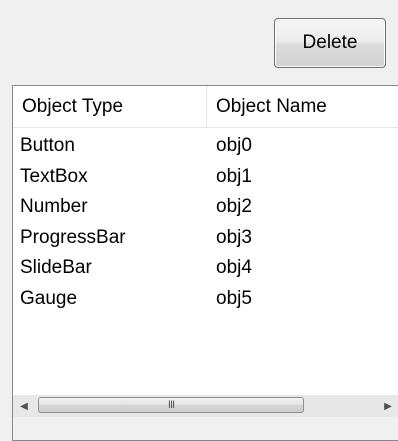  What do you see at coordinates (234, 298) in the screenshot?
I see `object-name-cell: obj5` at bounding box center [234, 298].